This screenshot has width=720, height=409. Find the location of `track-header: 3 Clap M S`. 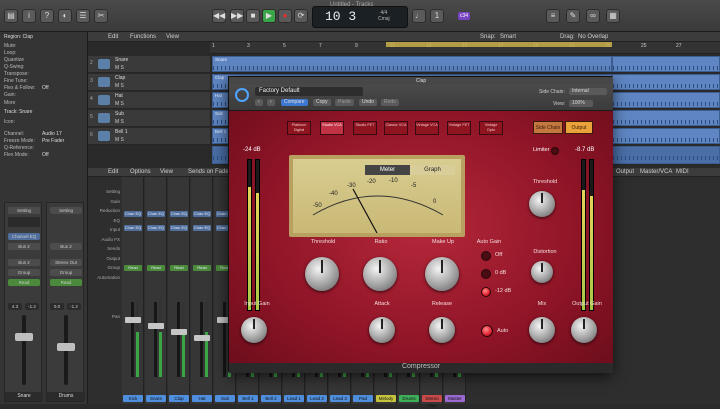

track-header: 3 Clap M S is located at coordinates (149, 82).